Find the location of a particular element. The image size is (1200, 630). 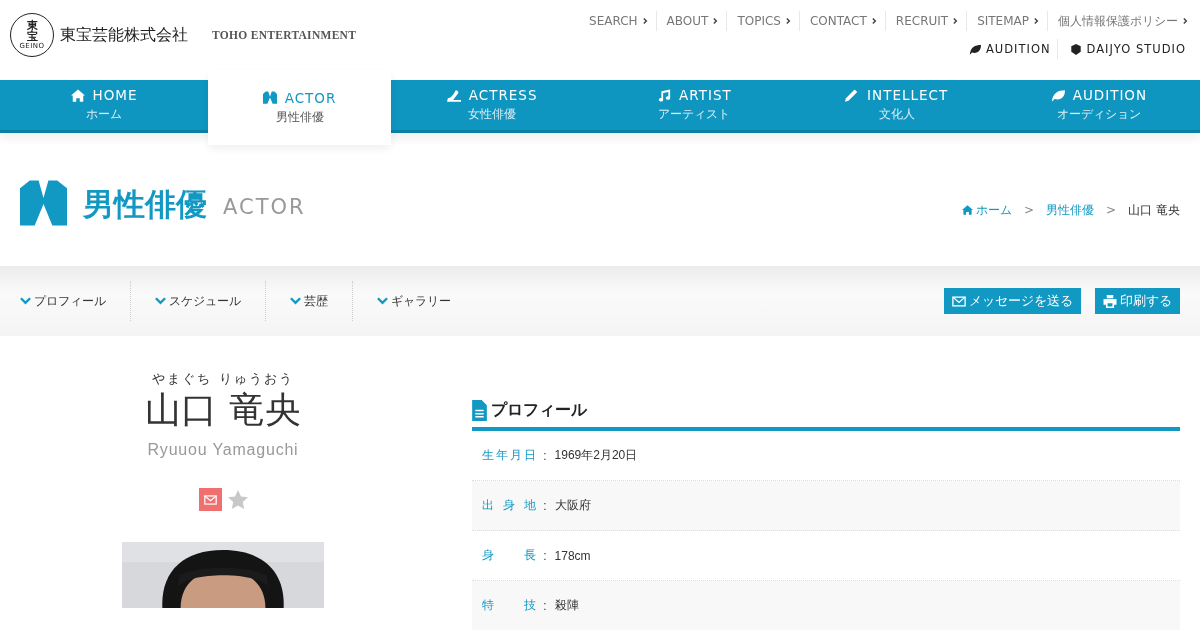

header-link: AUDITION is located at coordinates (1006, 49).